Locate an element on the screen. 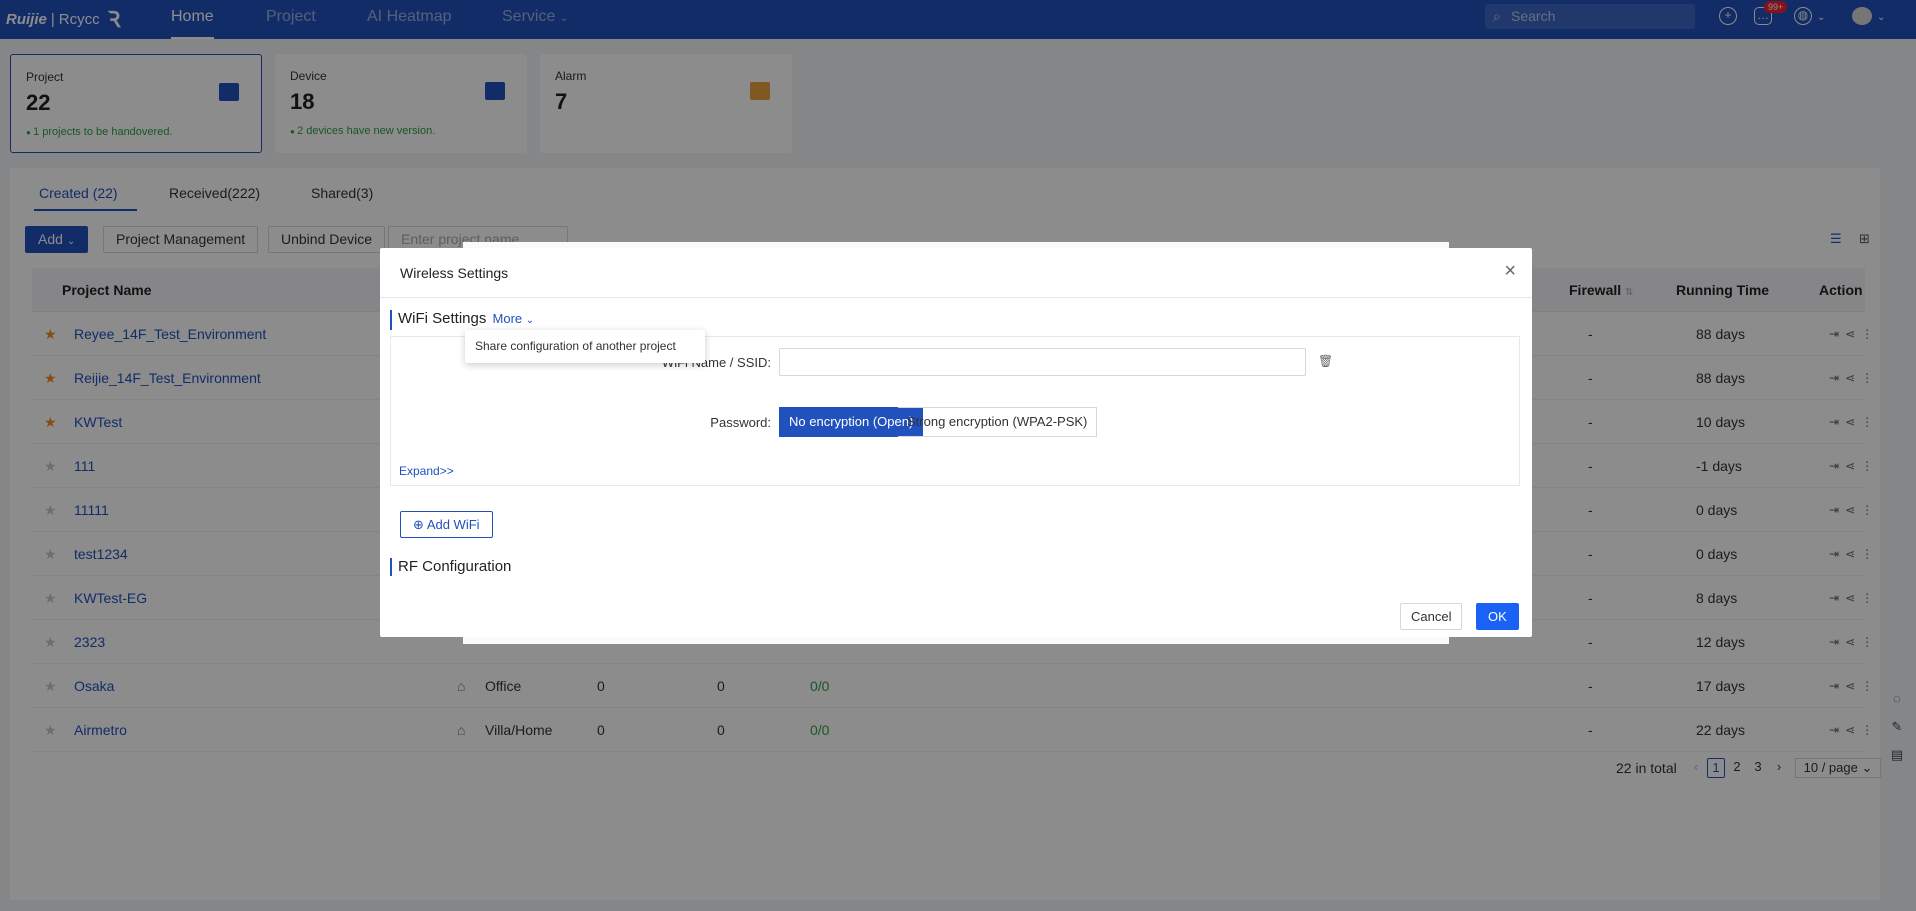 The height and width of the screenshot is (911, 1916). ssid-input is located at coordinates (1042, 362).